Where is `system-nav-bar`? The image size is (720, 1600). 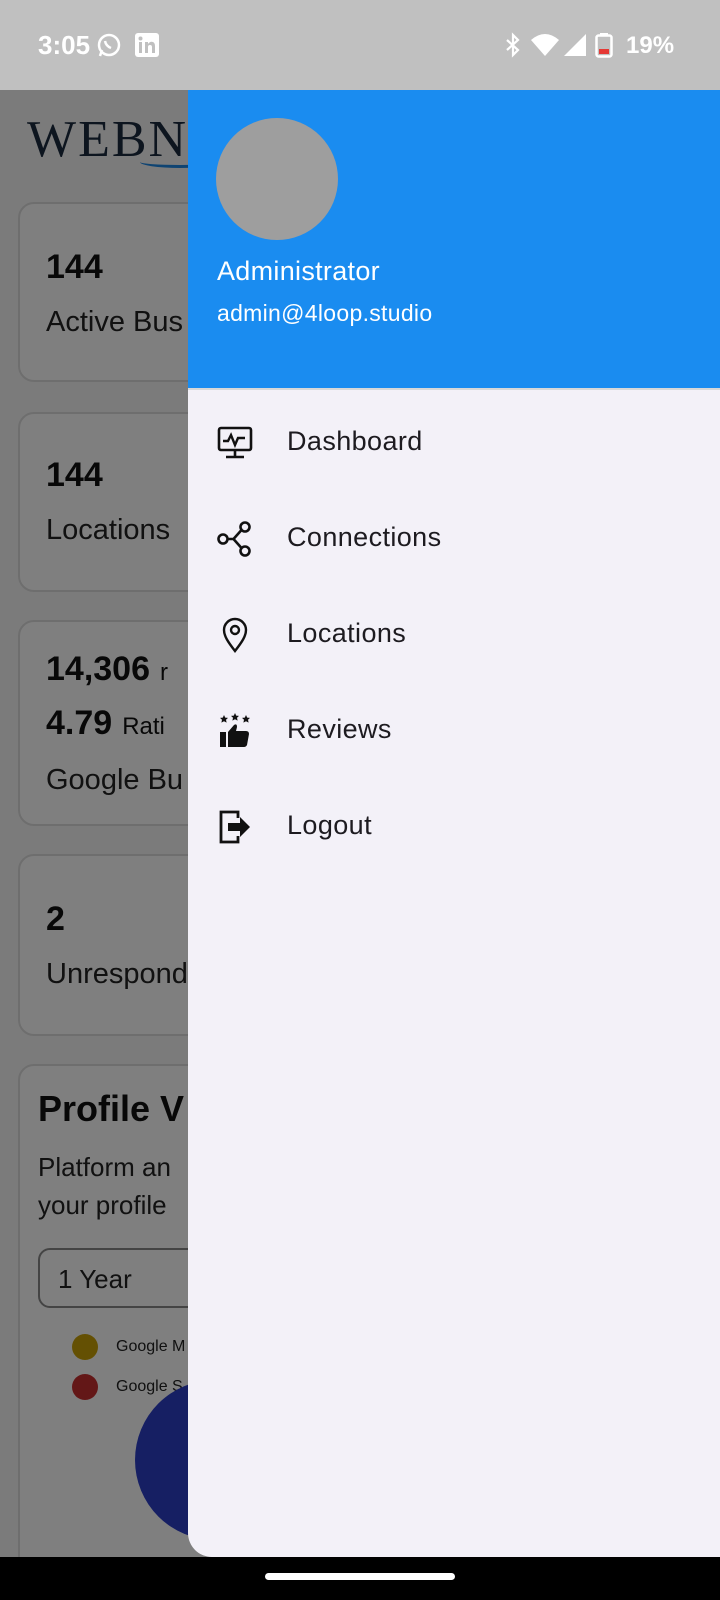
system-nav-bar is located at coordinates (360, 1578).